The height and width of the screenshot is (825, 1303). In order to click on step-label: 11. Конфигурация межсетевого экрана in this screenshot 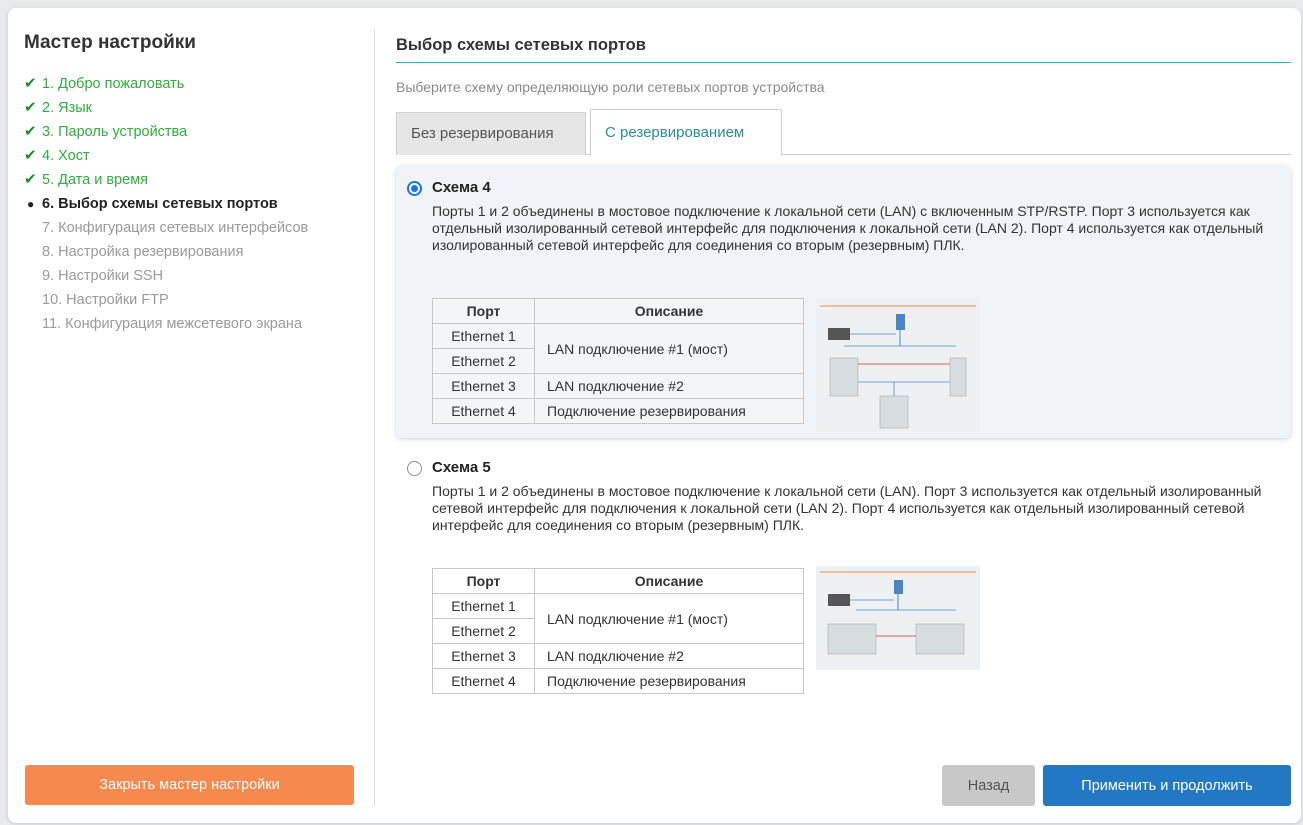, I will do `click(172, 324)`.